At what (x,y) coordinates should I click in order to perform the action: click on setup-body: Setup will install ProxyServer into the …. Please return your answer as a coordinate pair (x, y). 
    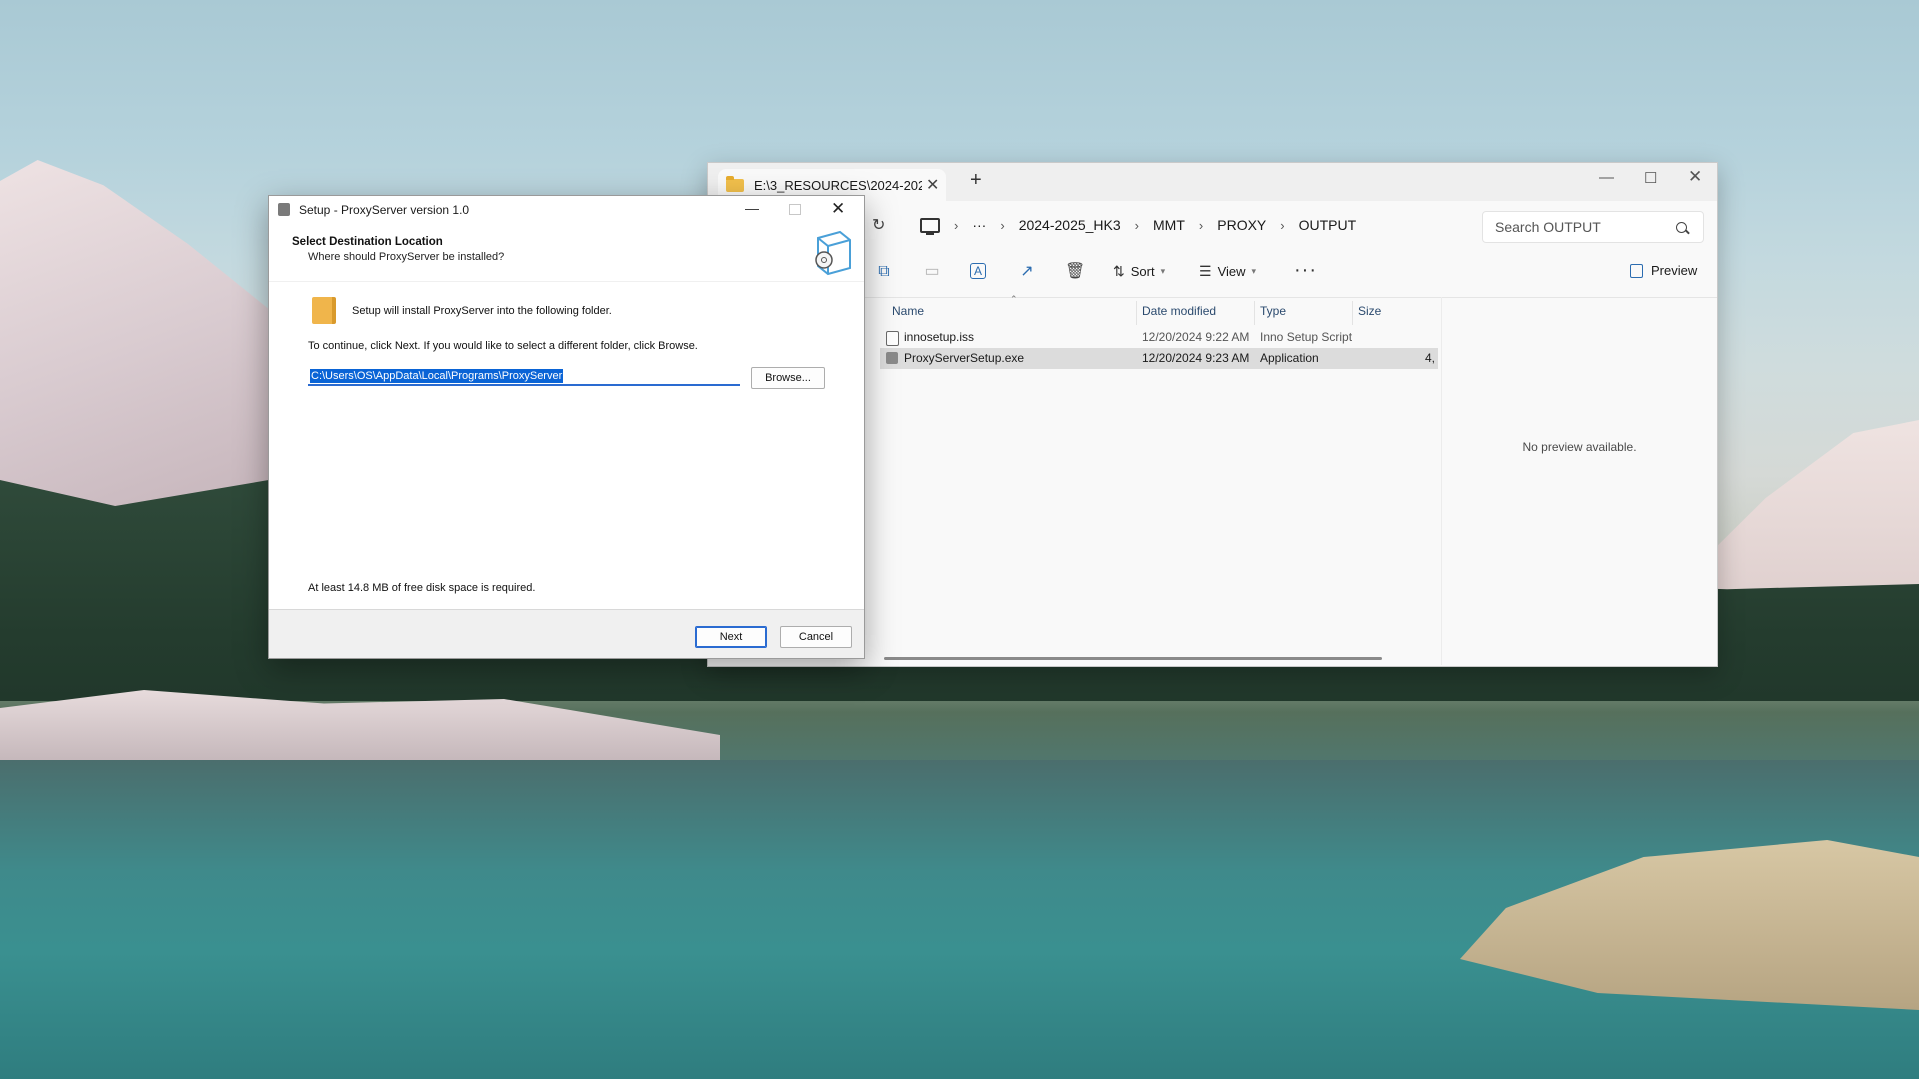
    Looking at the image, I should click on (566, 445).